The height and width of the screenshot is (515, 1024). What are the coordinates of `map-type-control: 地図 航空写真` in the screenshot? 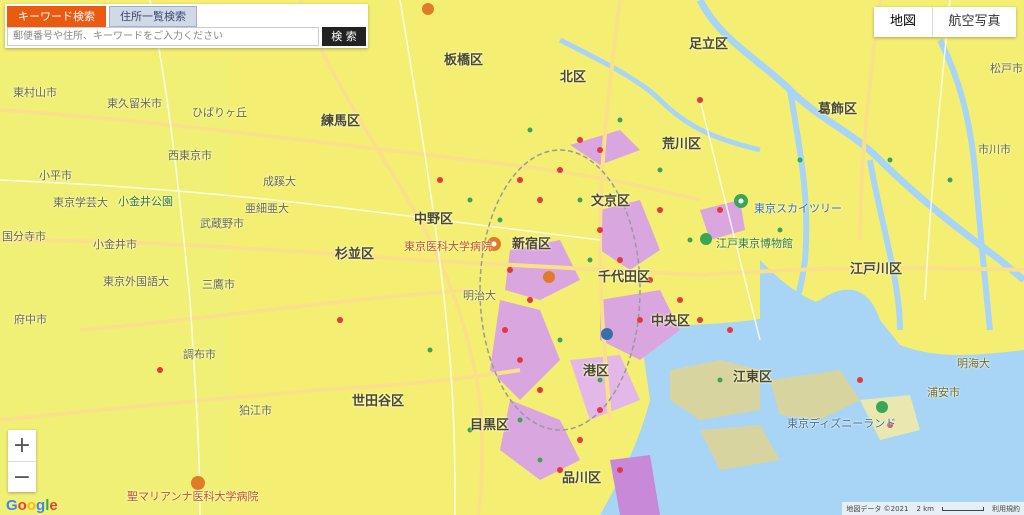 It's located at (945, 22).